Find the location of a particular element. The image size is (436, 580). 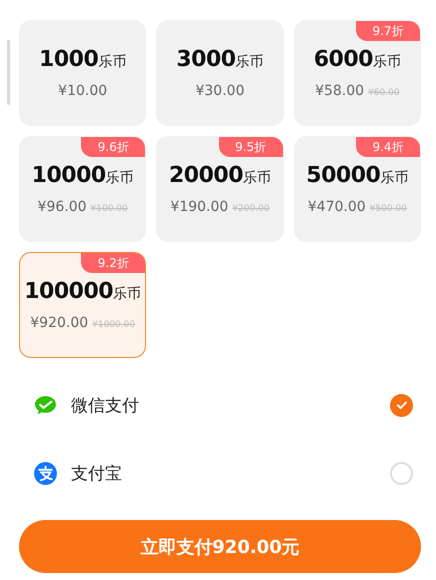

price: ¥470.00 is located at coordinates (337, 207).